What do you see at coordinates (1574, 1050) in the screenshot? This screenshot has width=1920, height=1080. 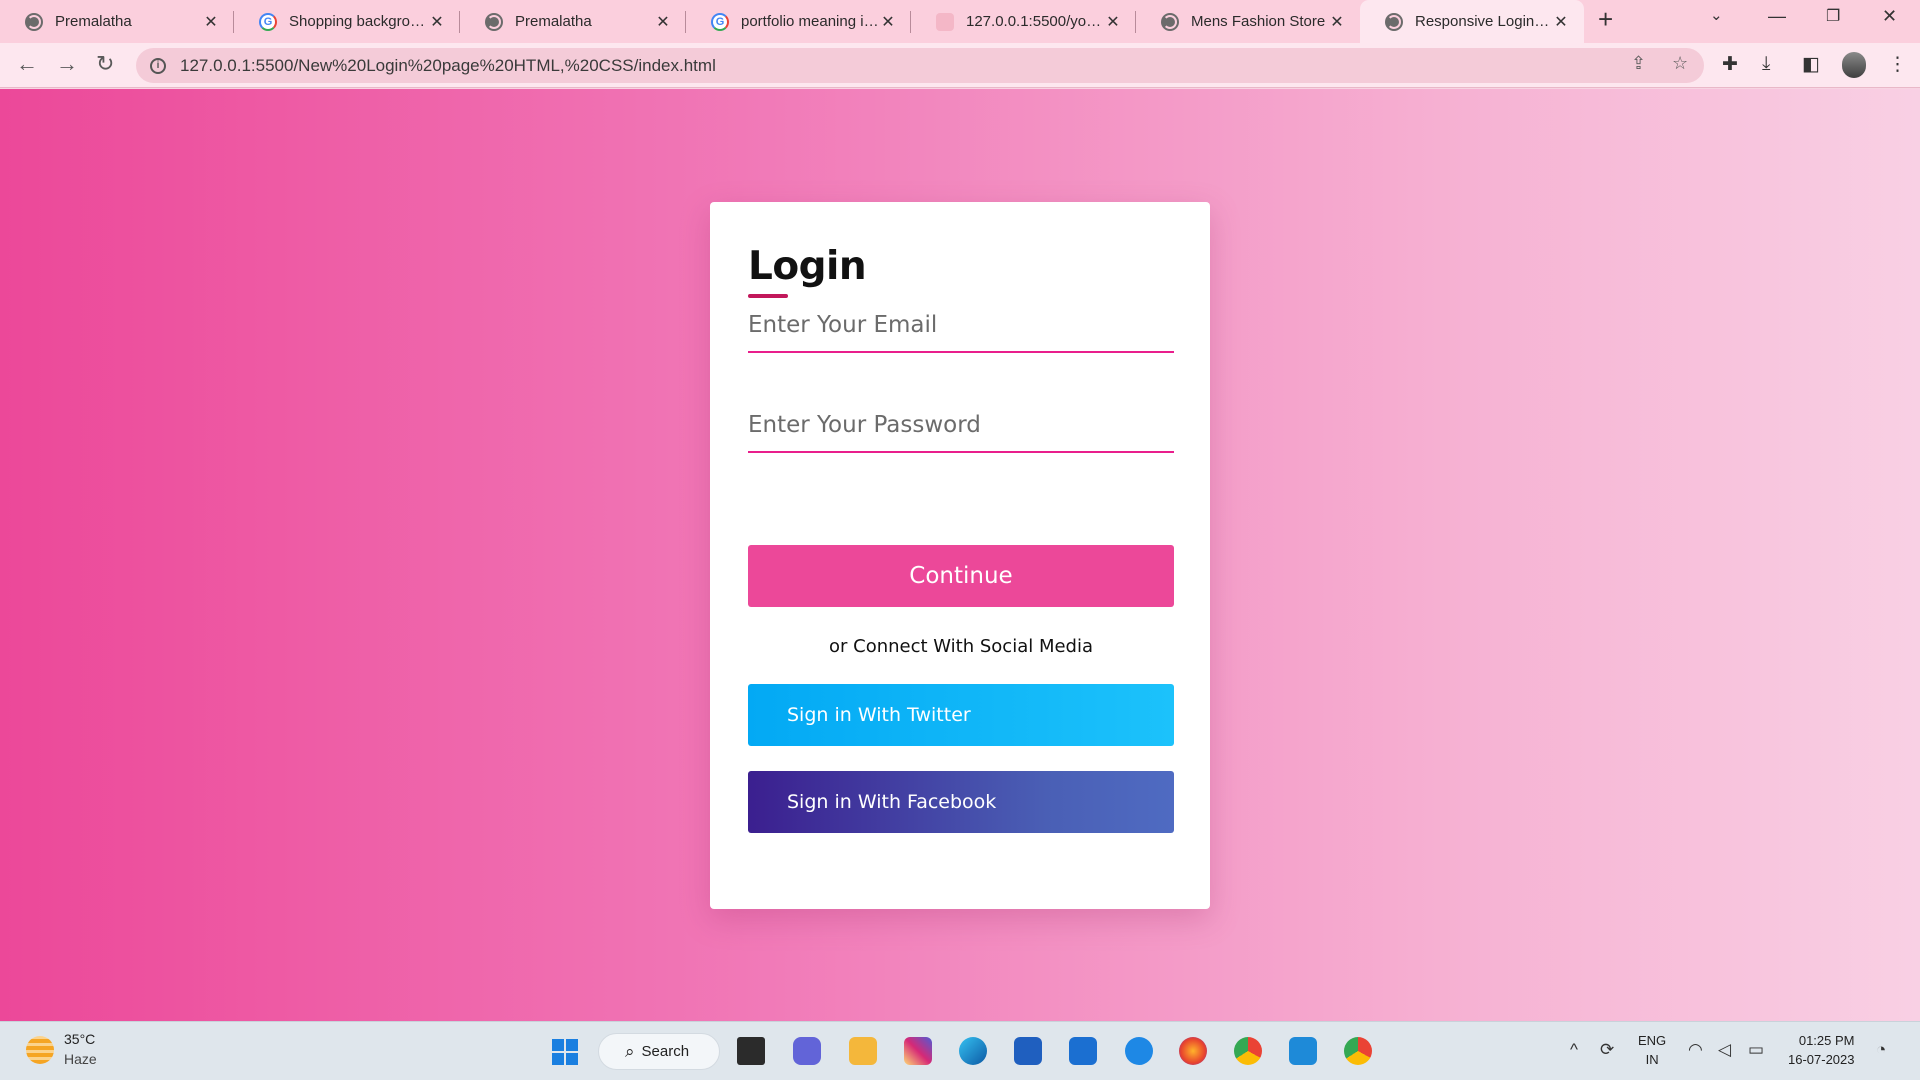 I see `tray-chevron-icon: ^` at bounding box center [1574, 1050].